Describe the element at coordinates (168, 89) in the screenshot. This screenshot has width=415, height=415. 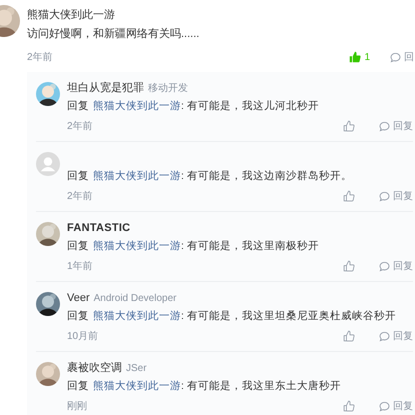
I see `author-title: 移动开发` at that location.